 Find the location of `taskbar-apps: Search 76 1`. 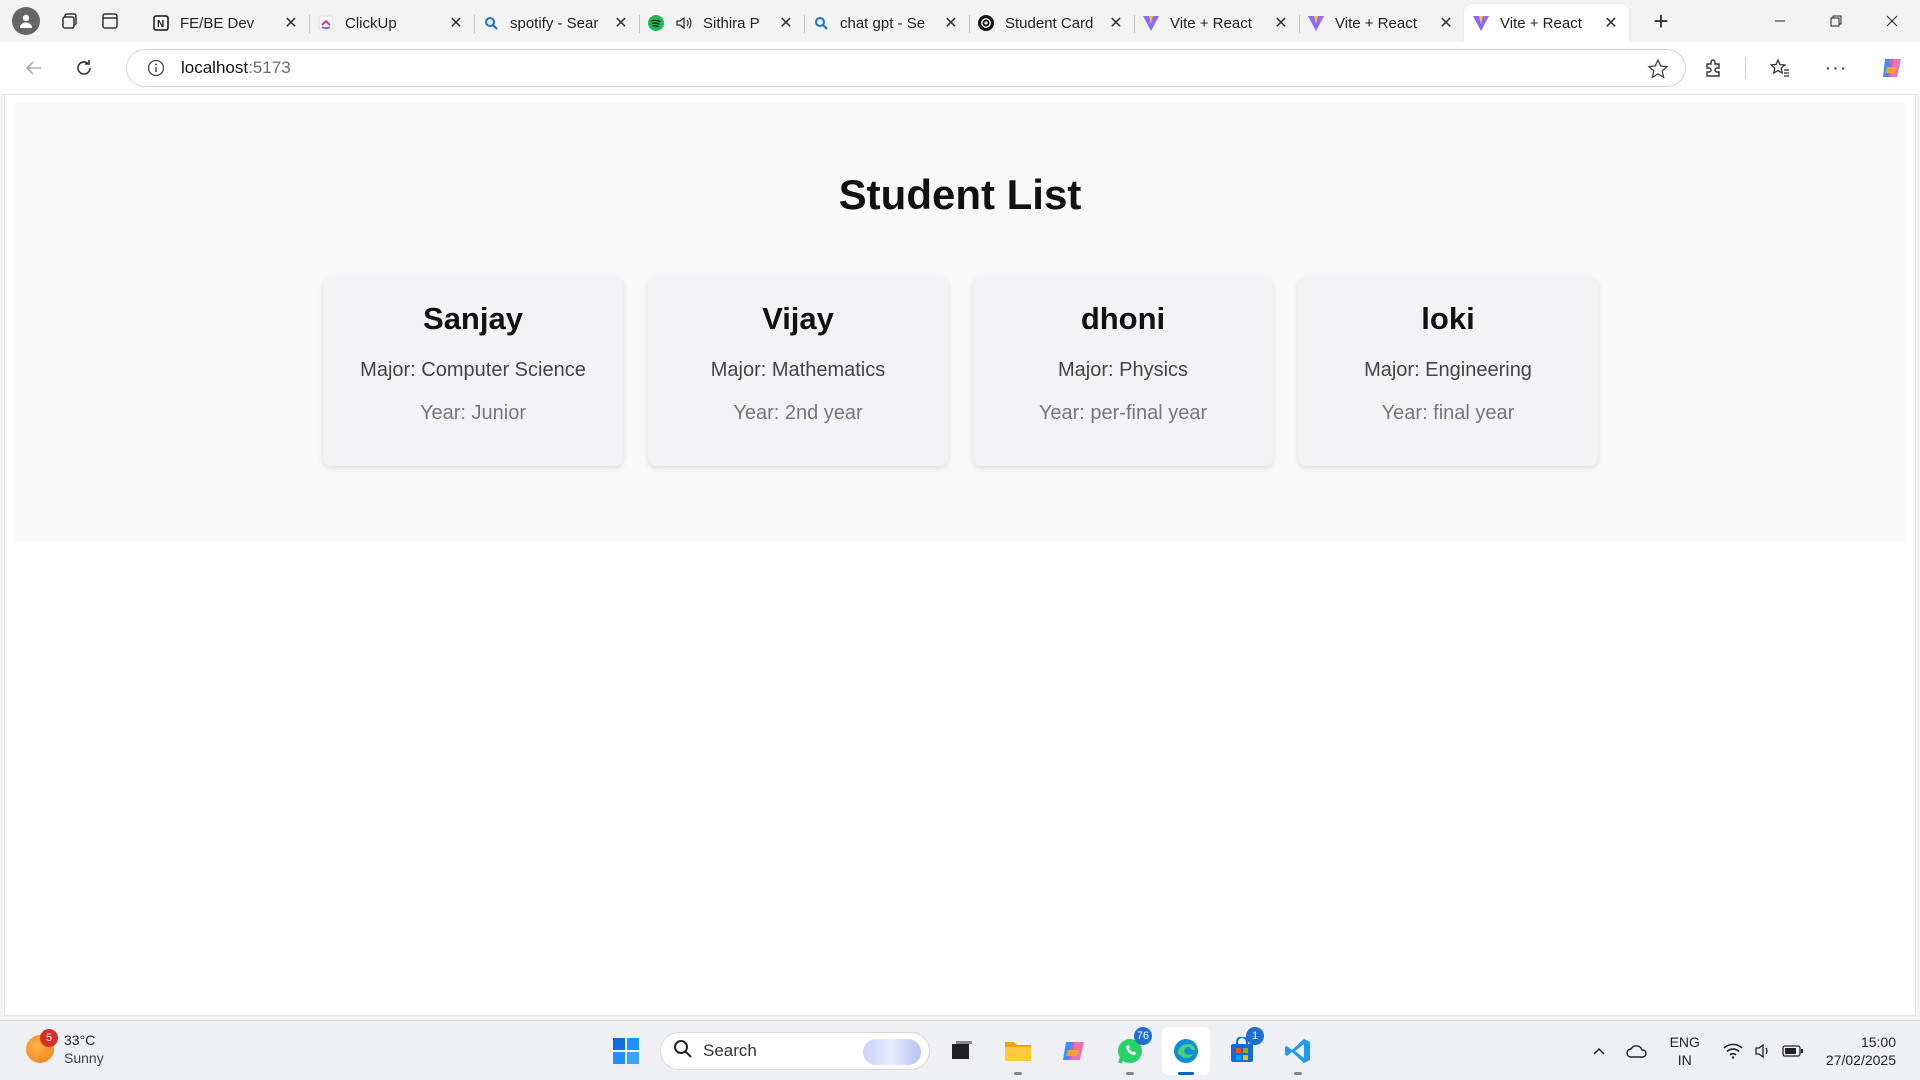

taskbar-apps: Search 76 1 is located at coordinates (963, 1051).